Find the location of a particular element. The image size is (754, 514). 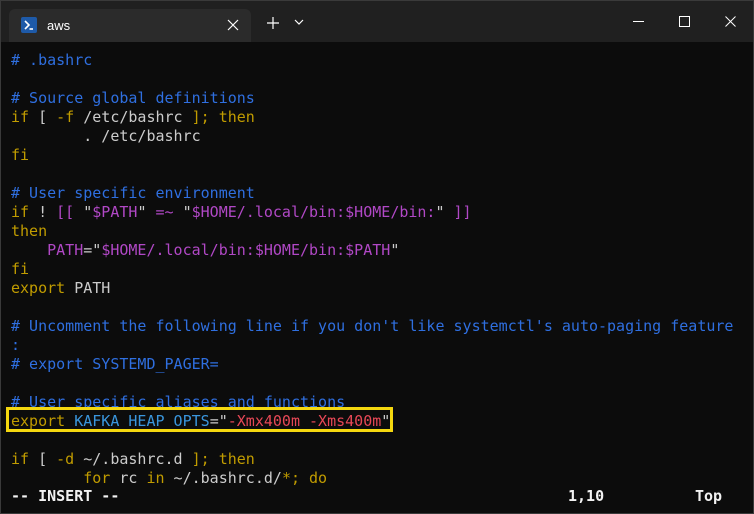

code-token: *; is located at coordinates (290, 478).